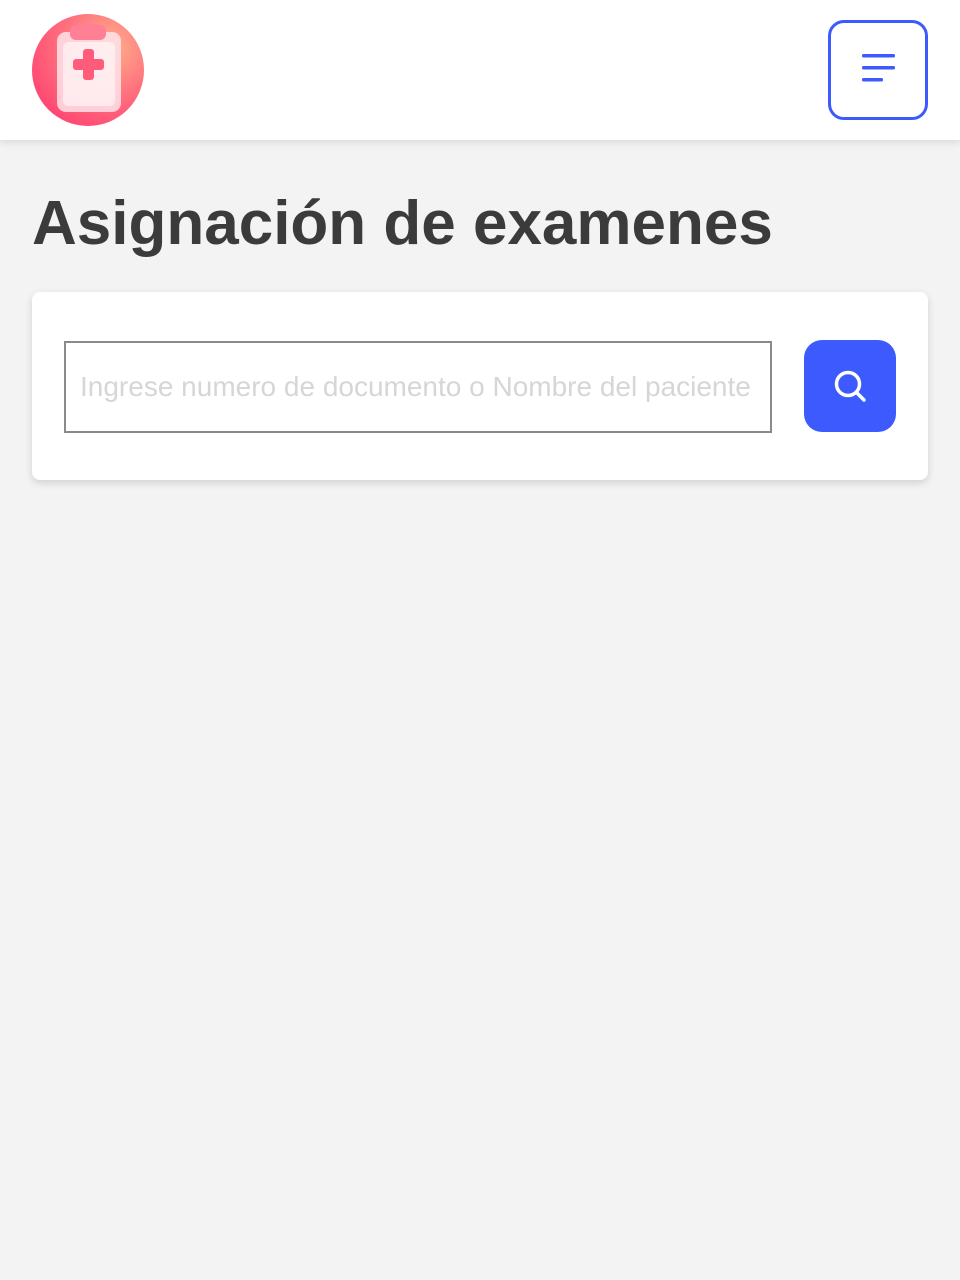 This screenshot has width=960, height=1280. I want to click on search-card, so click(480, 386).